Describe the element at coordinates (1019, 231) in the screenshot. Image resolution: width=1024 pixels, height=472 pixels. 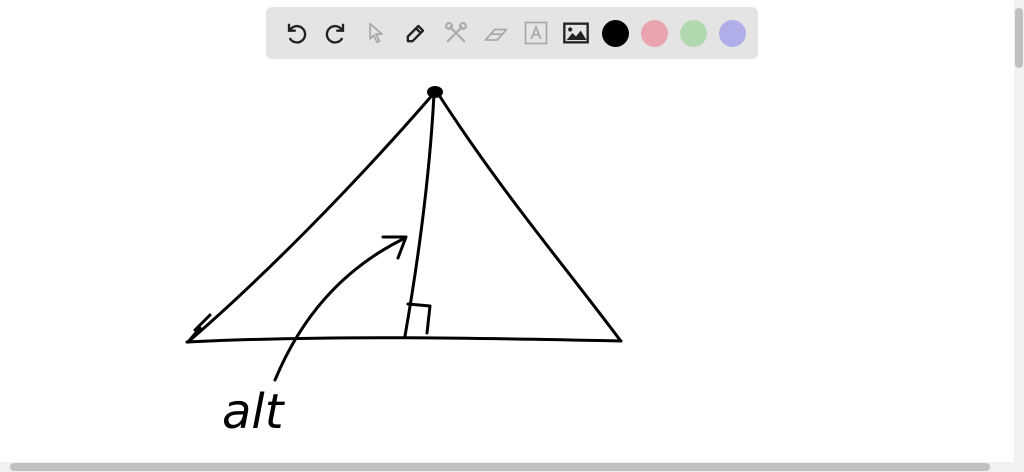
I see `vertical-scrollbar` at that location.